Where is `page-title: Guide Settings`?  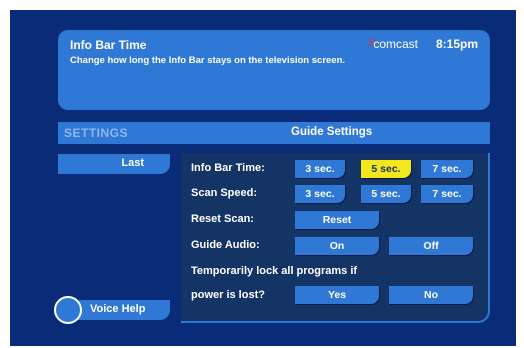 page-title: Guide Settings is located at coordinates (332, 132).